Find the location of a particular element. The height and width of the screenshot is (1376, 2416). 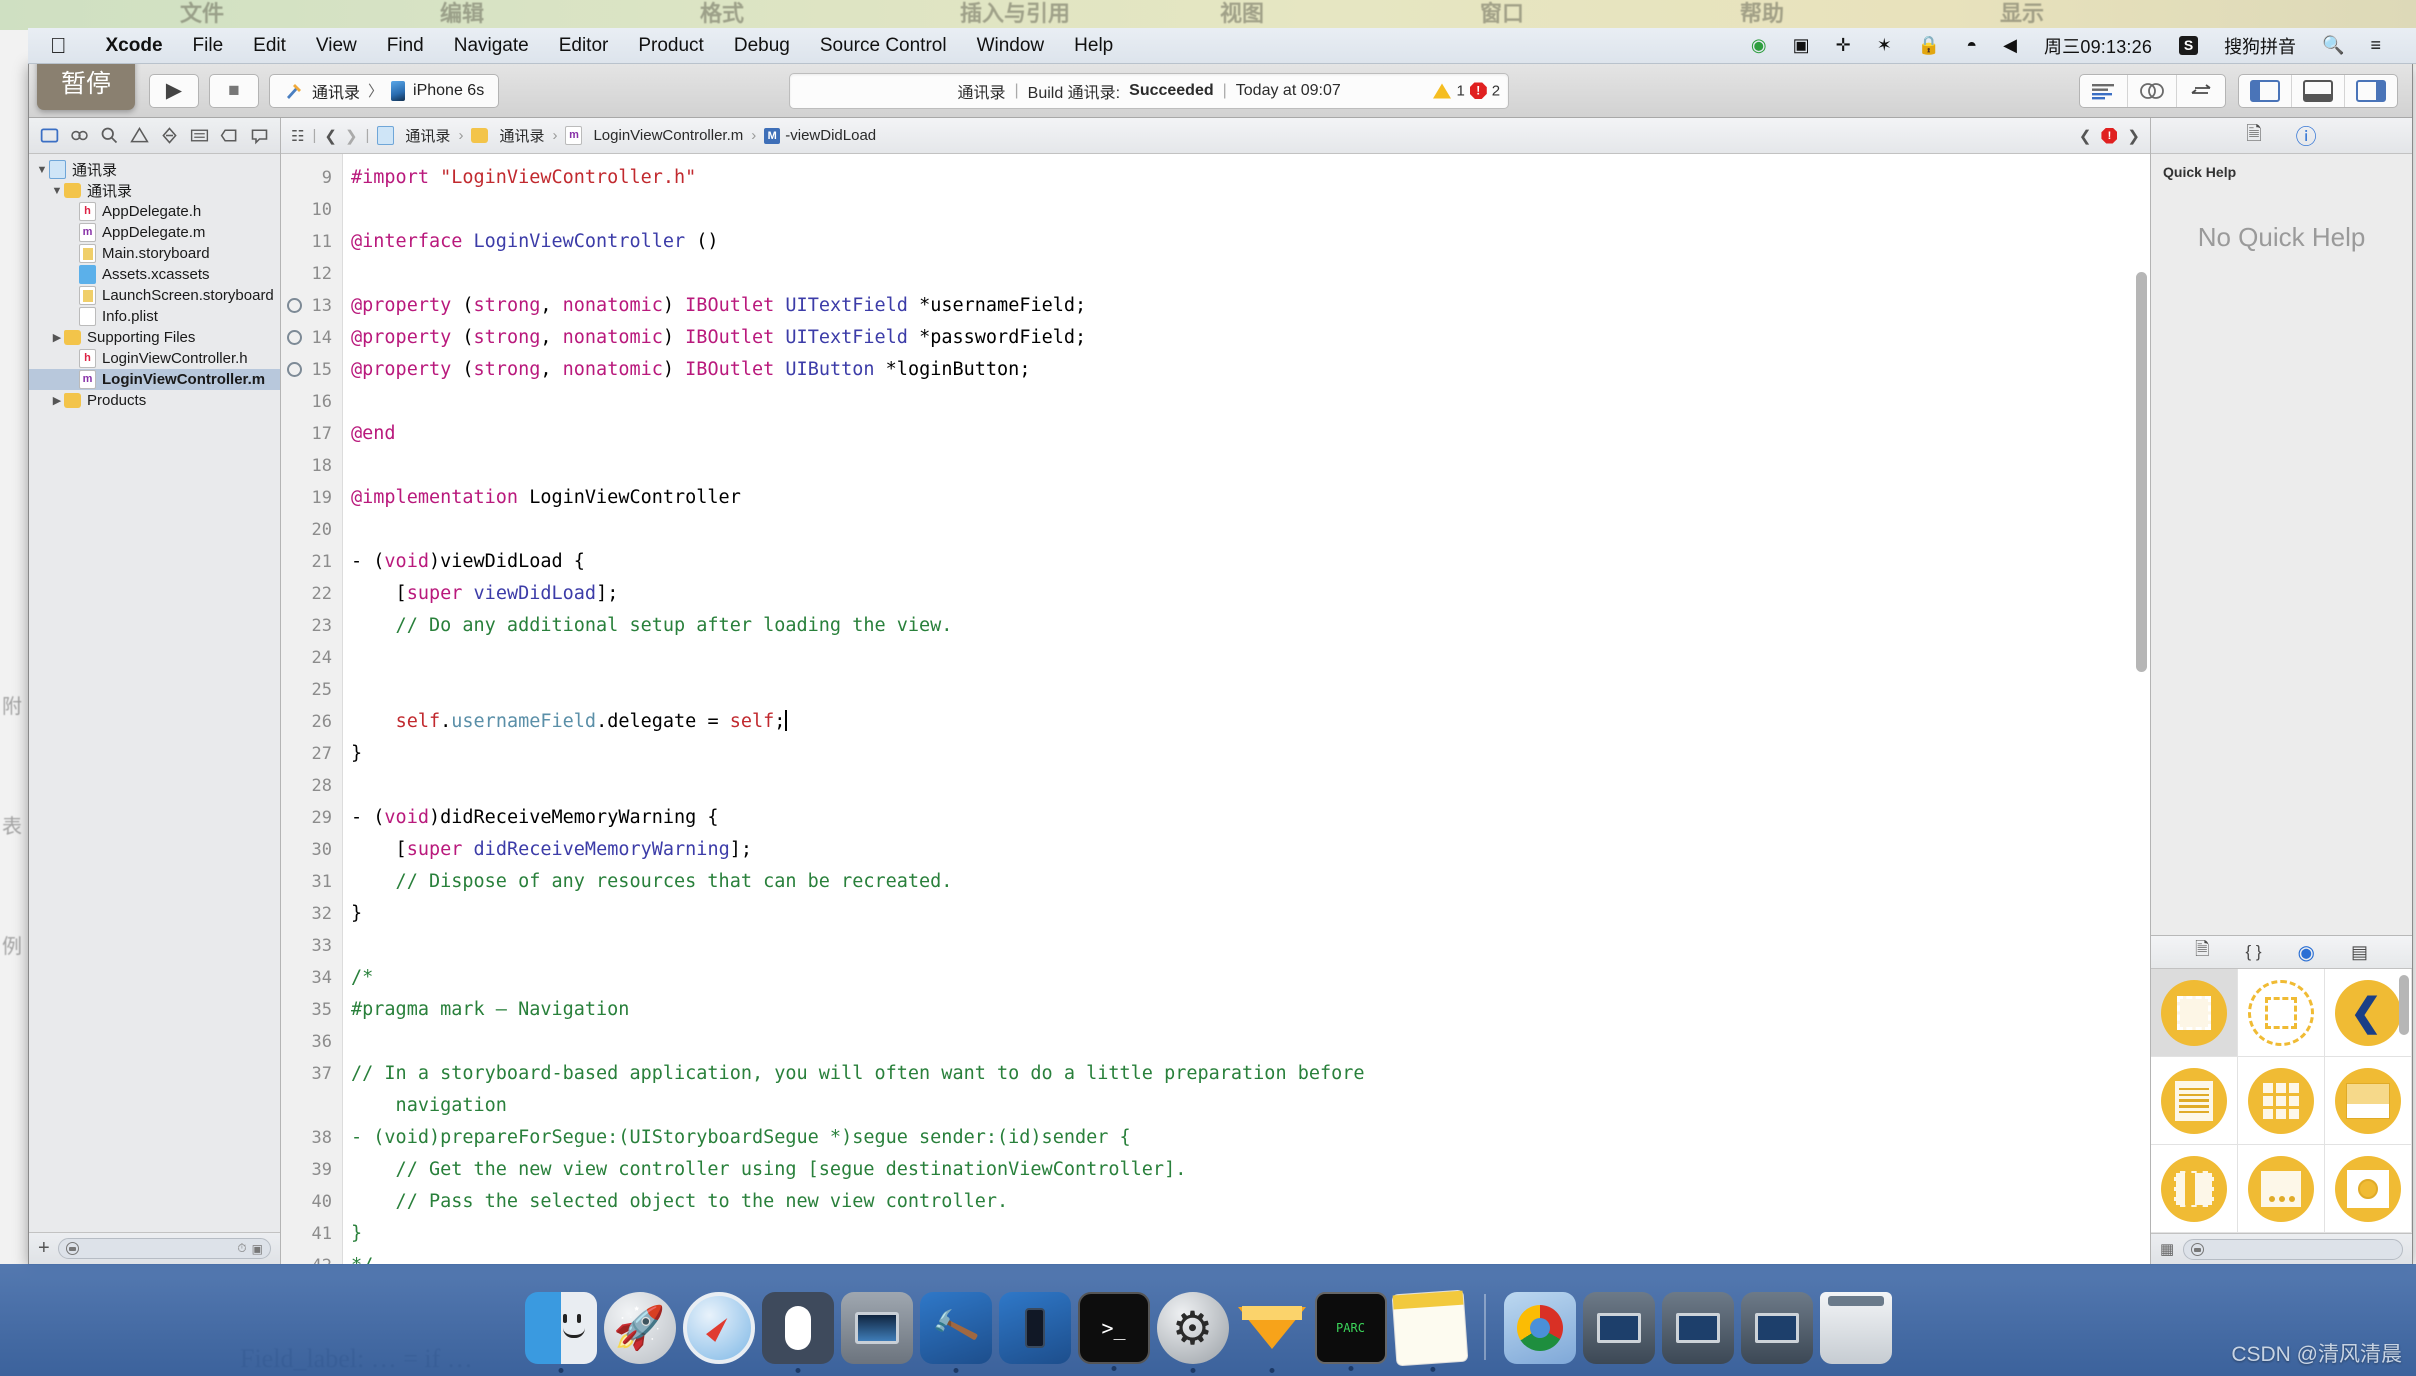

line-number: 42 is located at coordinates (311, 1257).